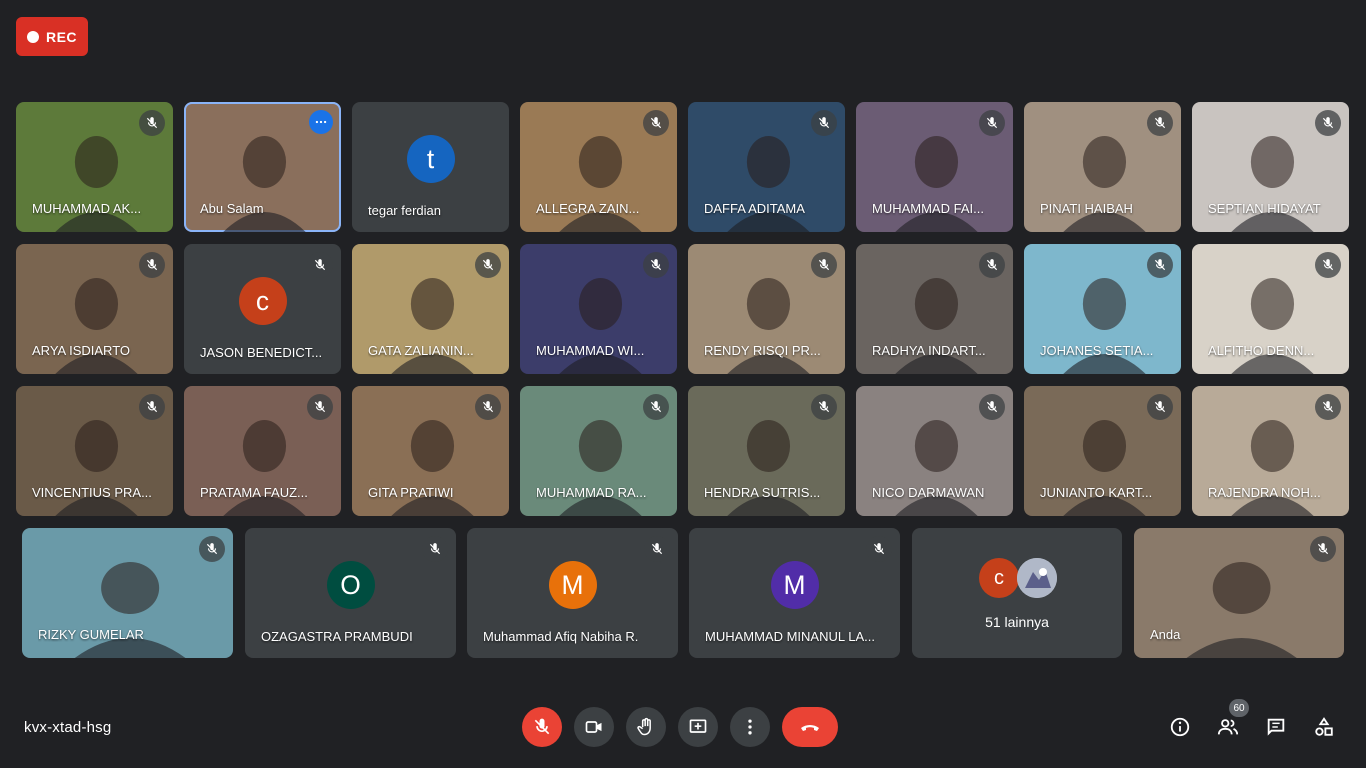 This screenshot has height=768, width=1366. What do you see at coordinates (321, 122) in the screenshot?
I see `more-options-icon` at bounding box center [321, 122].